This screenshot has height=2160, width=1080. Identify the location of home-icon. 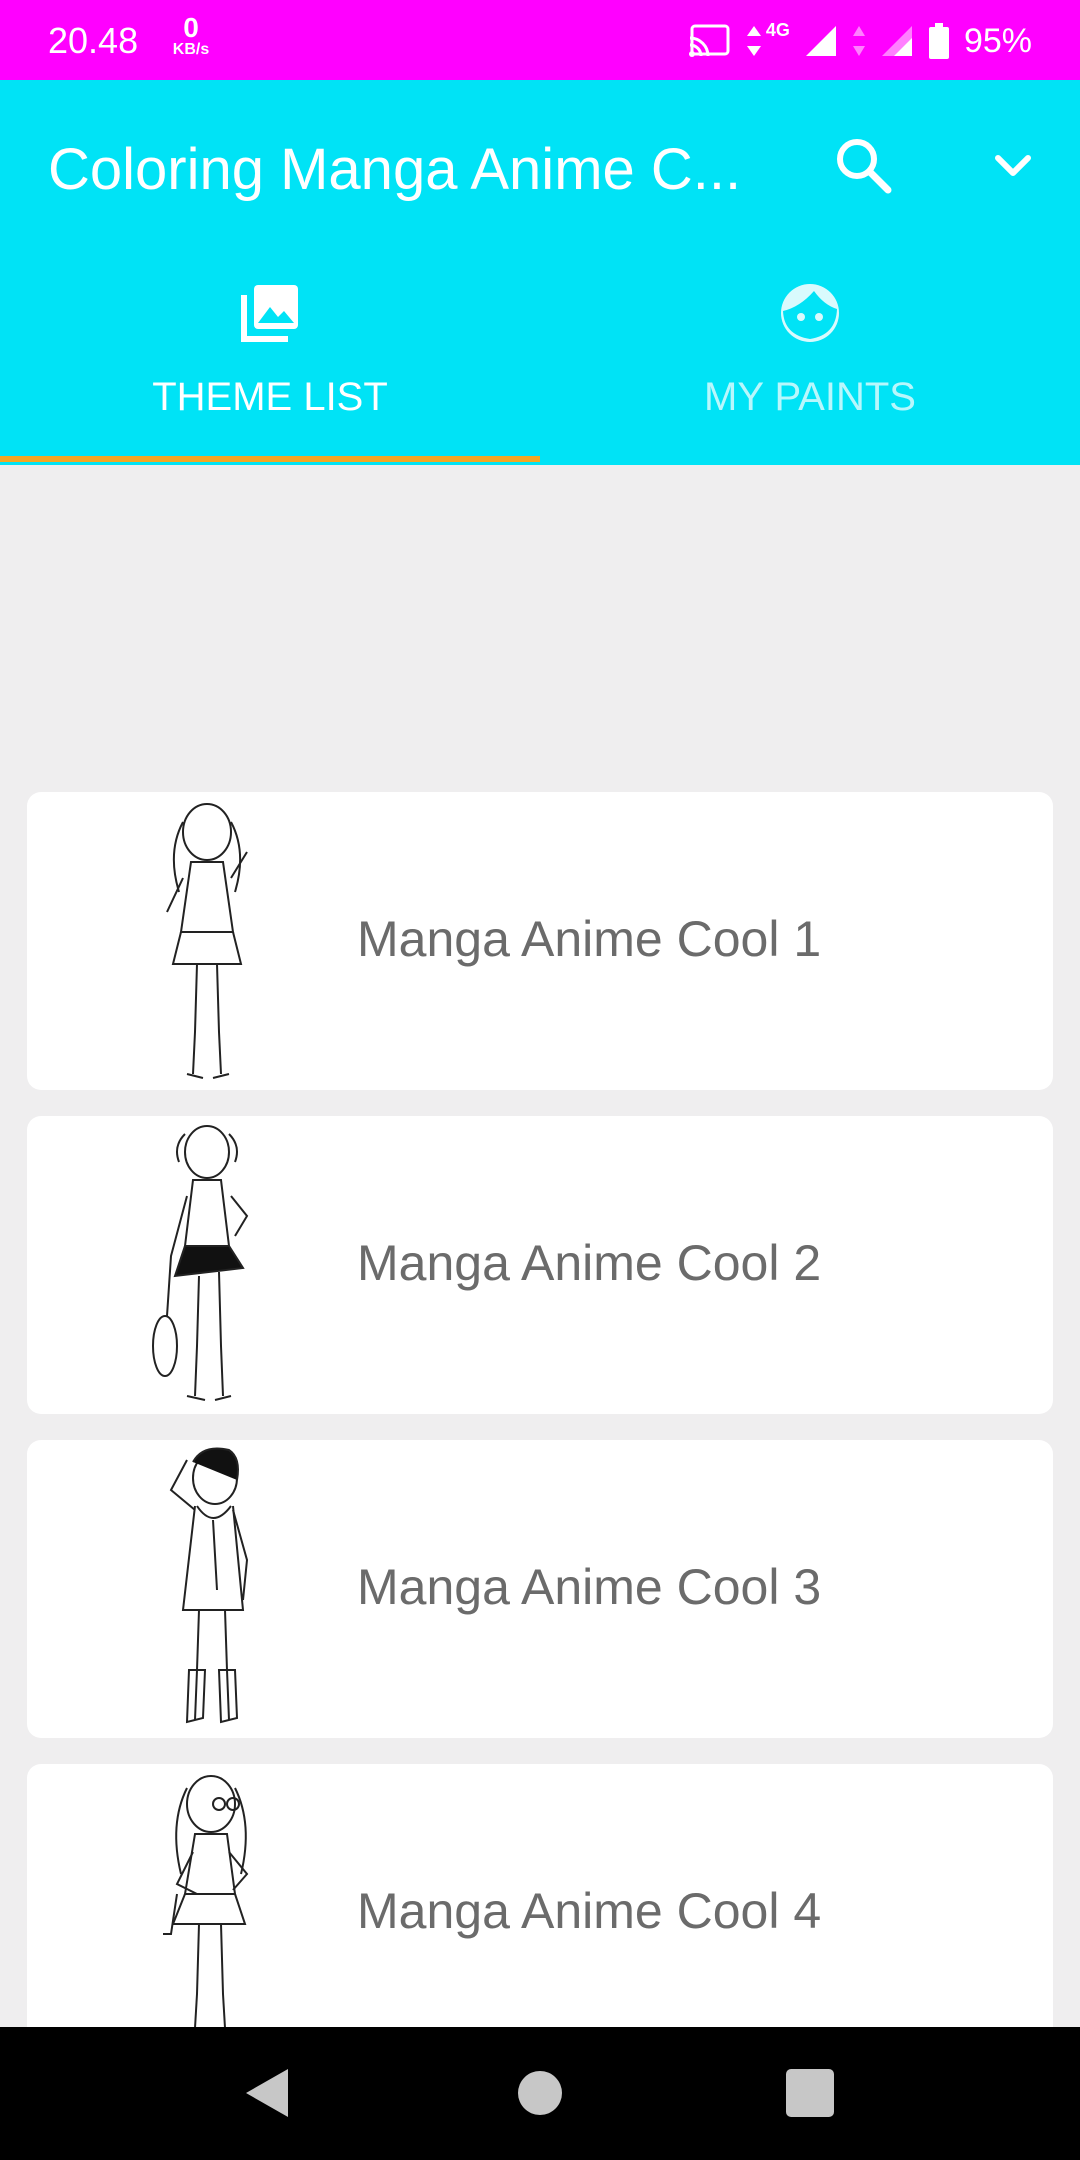
(540, 2093).